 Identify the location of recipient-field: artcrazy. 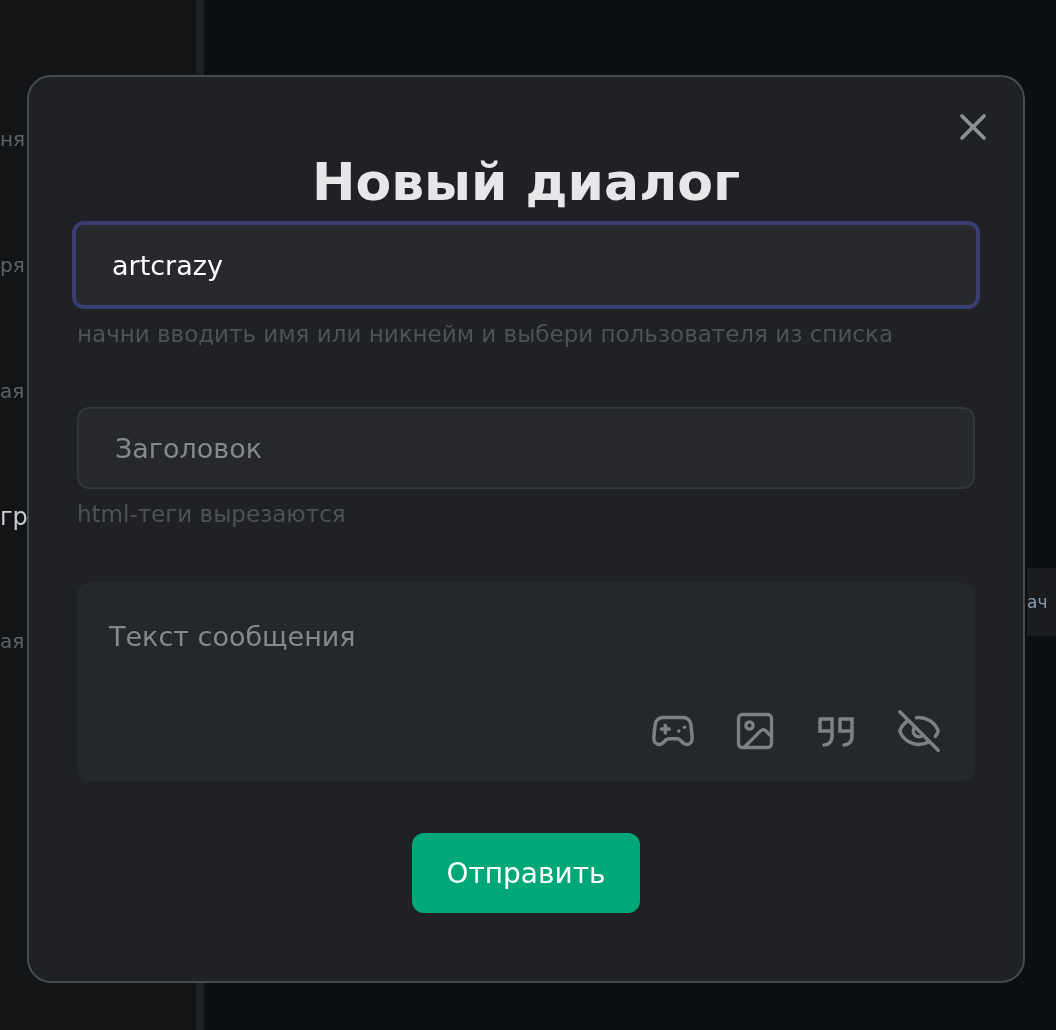
(526, 265).